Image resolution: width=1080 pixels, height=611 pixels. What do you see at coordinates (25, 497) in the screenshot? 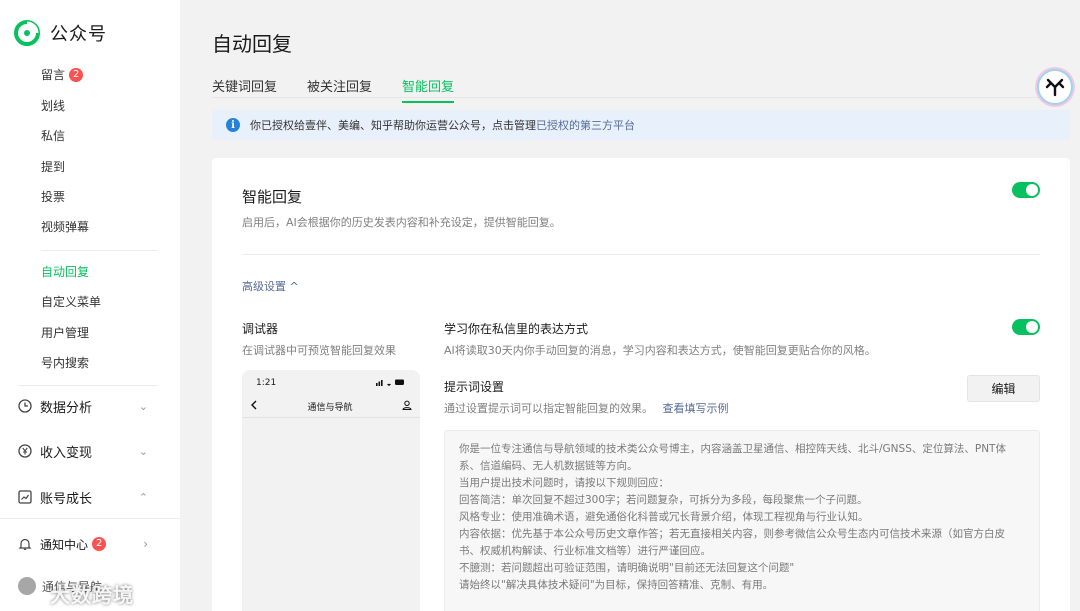
I see `trend-chart-icon` at bounding box center [25, 497].